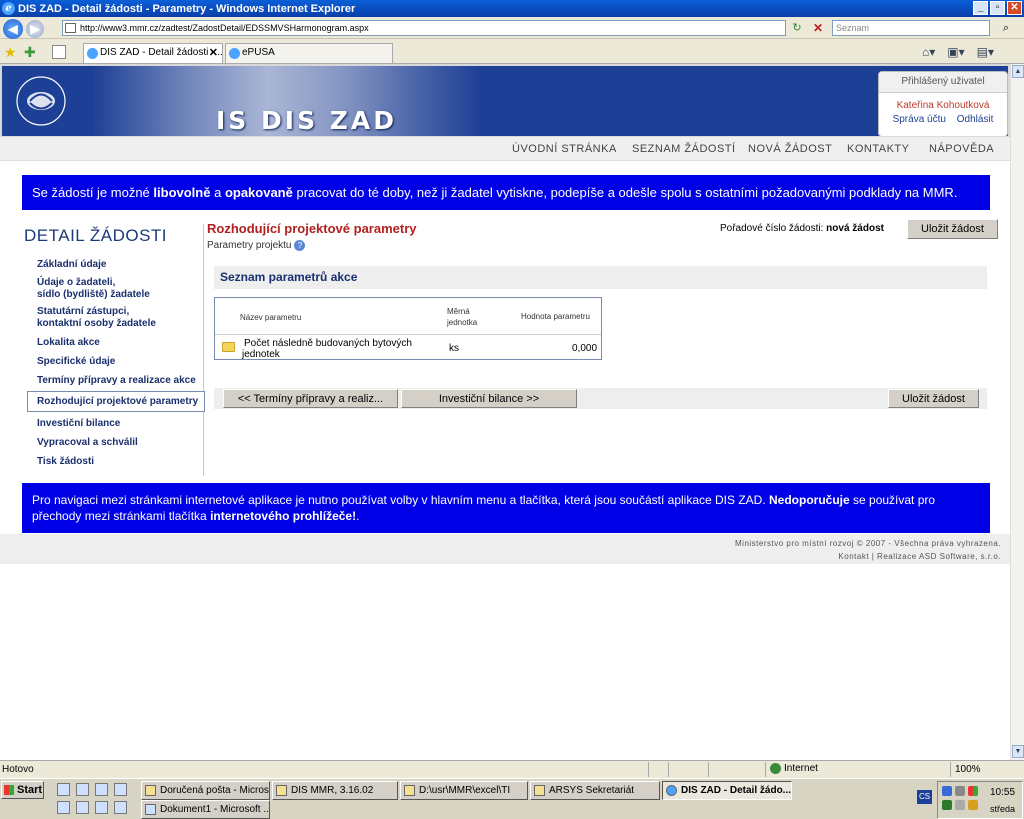 This screenshot has height=819, width=1024. What do you see at coordinates (82, 807) in the screenshot?
I see `quicklaunch-word-icon` at bounding box center [82, 807].